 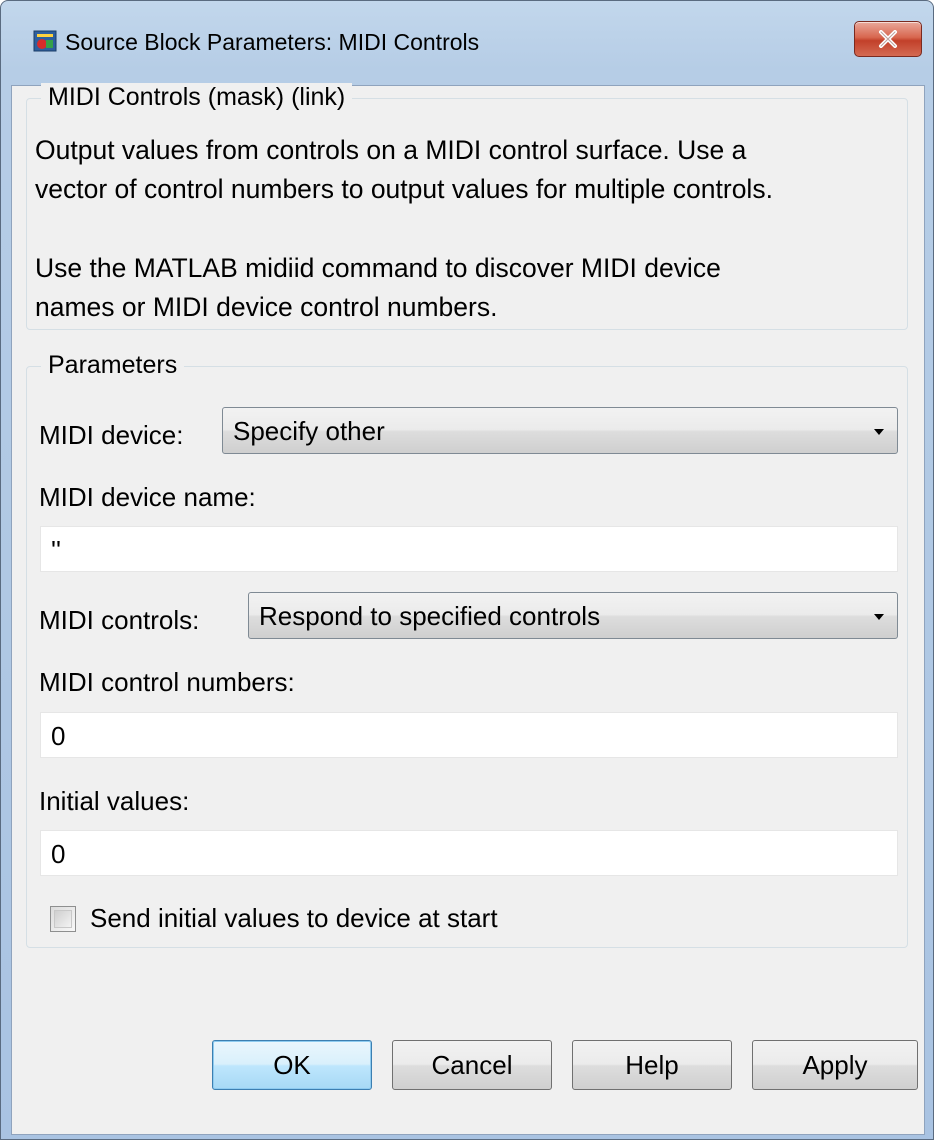 I want to click on apply-button: Apply, so click(x=835, y=1065).